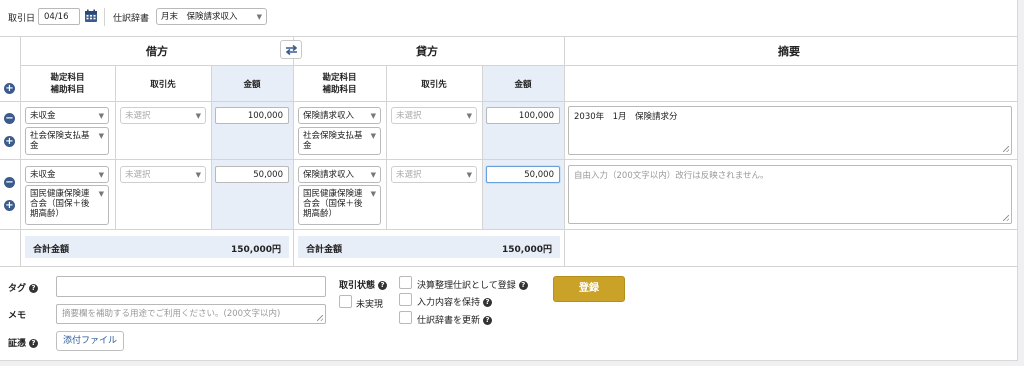 The image size is (1024, 366). Describe the element at coordinates (455, 319) in the screenshot. I see `update-dict-label: 仕訳辞書を更新?` at that location.